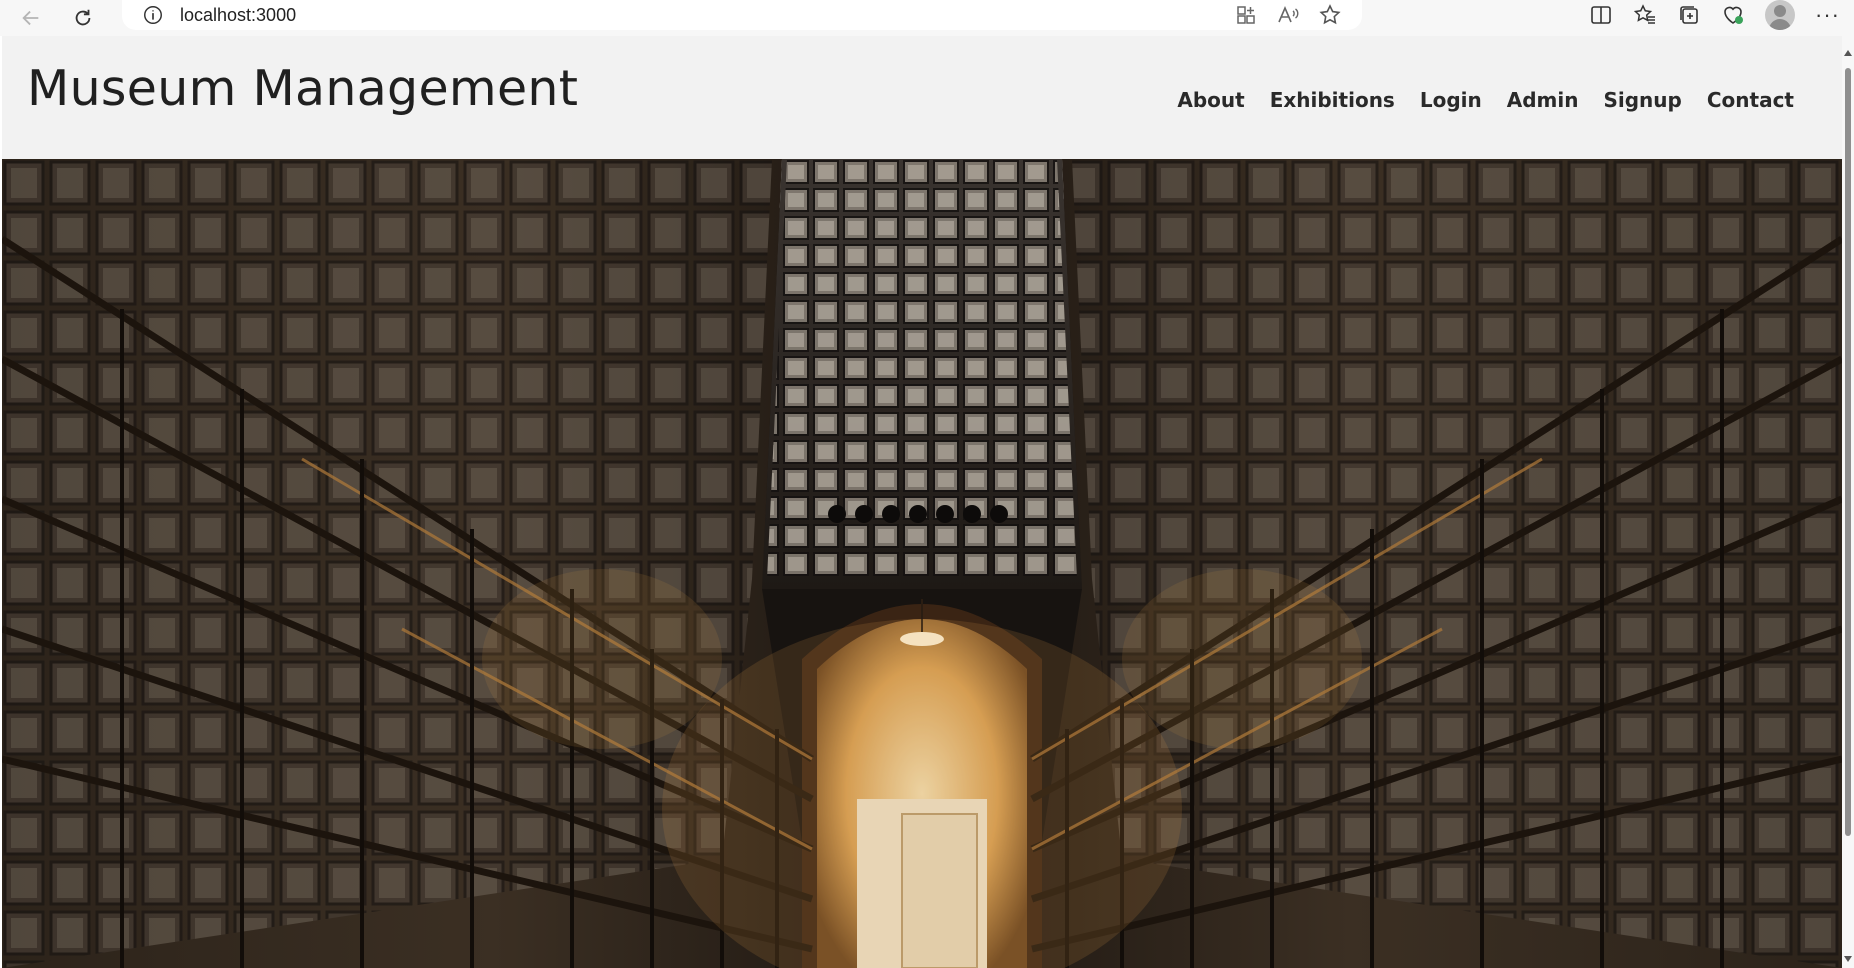 This screenshot has width=1854, height=968. I want to click on site-title: Museum Management, so click(303, 88).